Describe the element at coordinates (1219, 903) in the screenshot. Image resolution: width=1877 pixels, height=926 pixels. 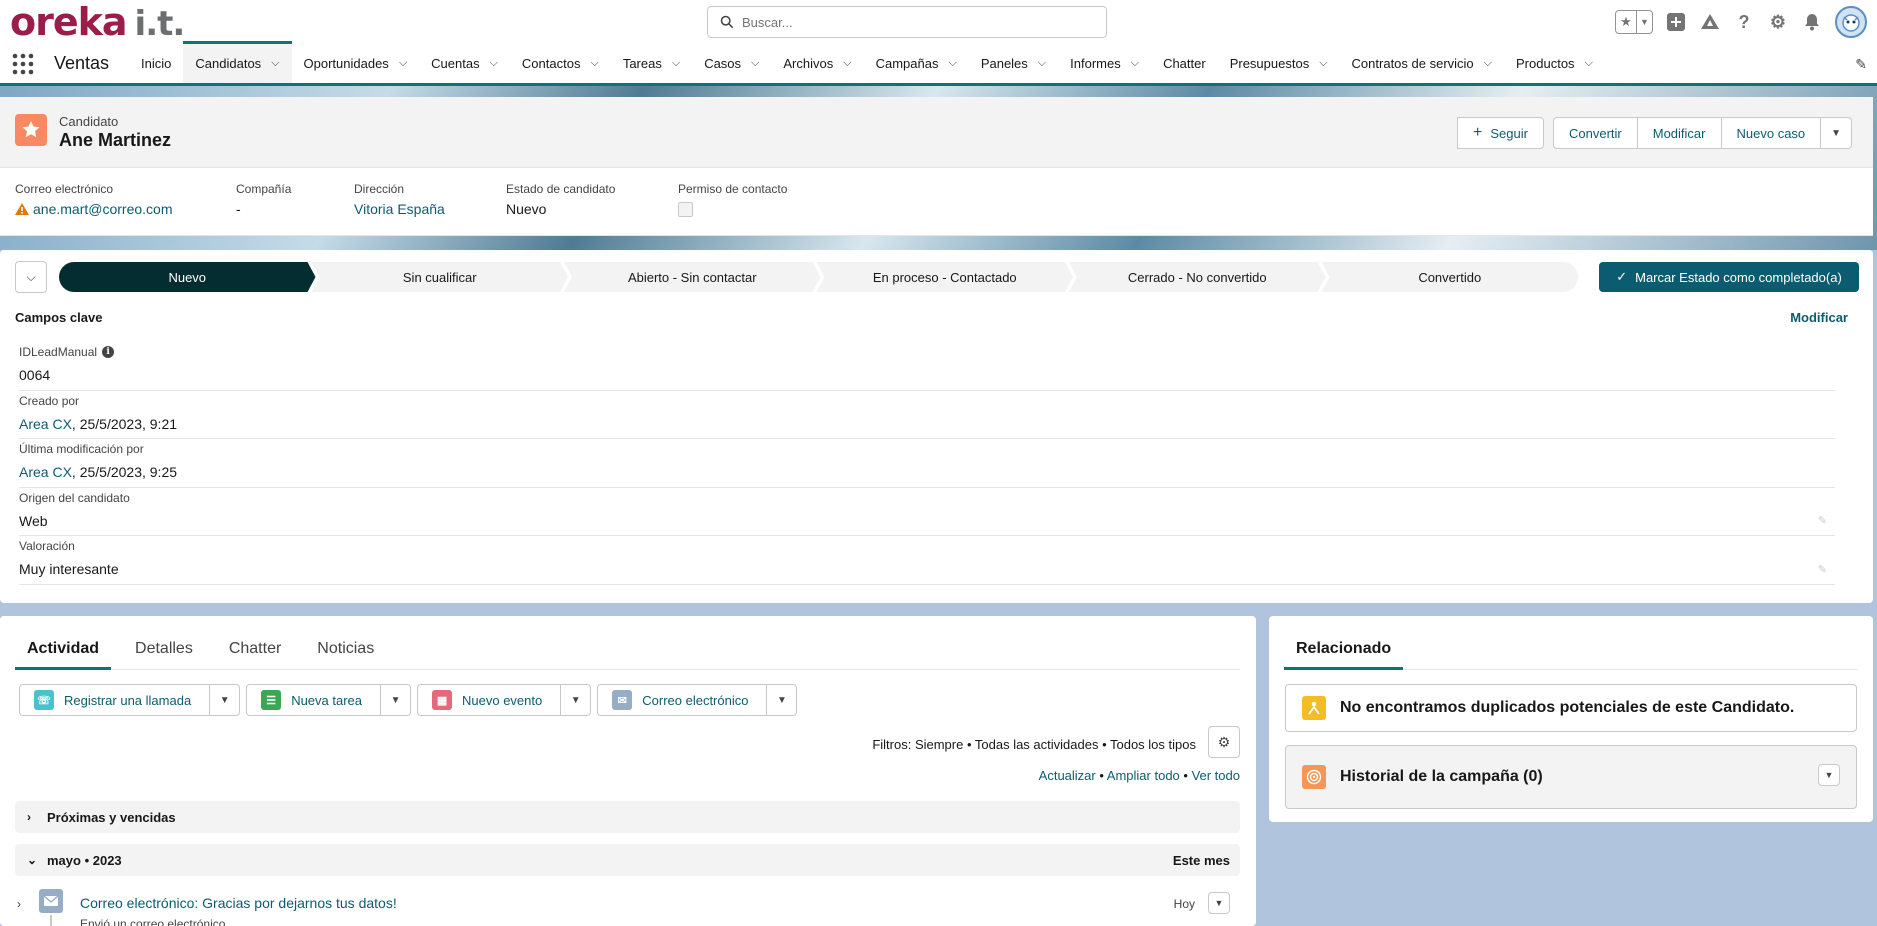
I see `timeline-item-menu-button: ▼` at that location.